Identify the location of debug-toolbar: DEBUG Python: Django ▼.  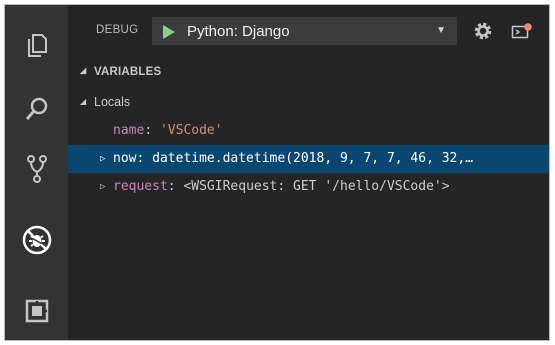
(308, 32).